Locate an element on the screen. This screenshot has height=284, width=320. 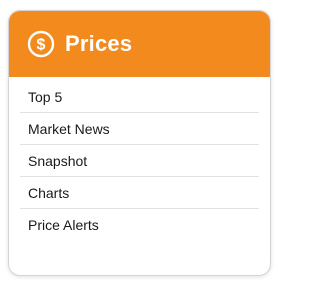
menu-item-price-alerts: Price Alerts is located at coordinates (139, 225).